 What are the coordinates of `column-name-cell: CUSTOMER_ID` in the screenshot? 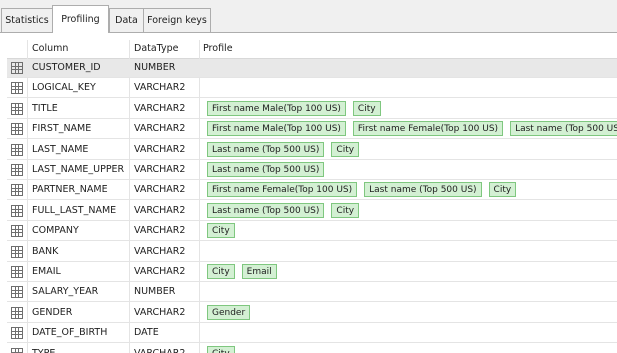 It's located at (66, 67).